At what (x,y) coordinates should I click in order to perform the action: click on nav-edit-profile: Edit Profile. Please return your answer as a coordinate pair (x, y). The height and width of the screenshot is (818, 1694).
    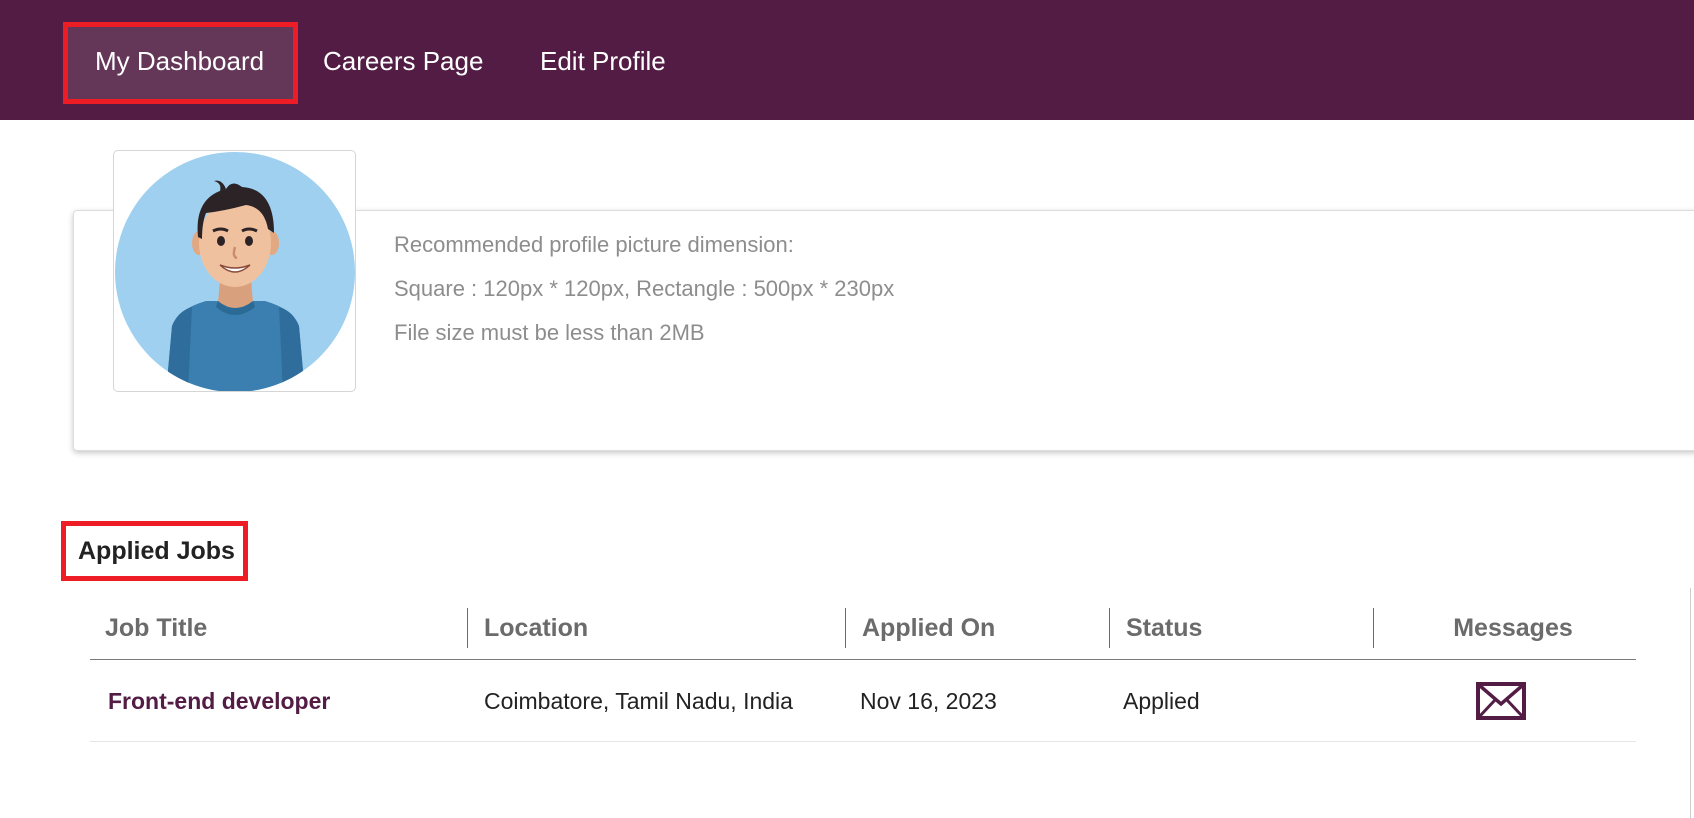
    Looking at the image, I should click on (603, 63).